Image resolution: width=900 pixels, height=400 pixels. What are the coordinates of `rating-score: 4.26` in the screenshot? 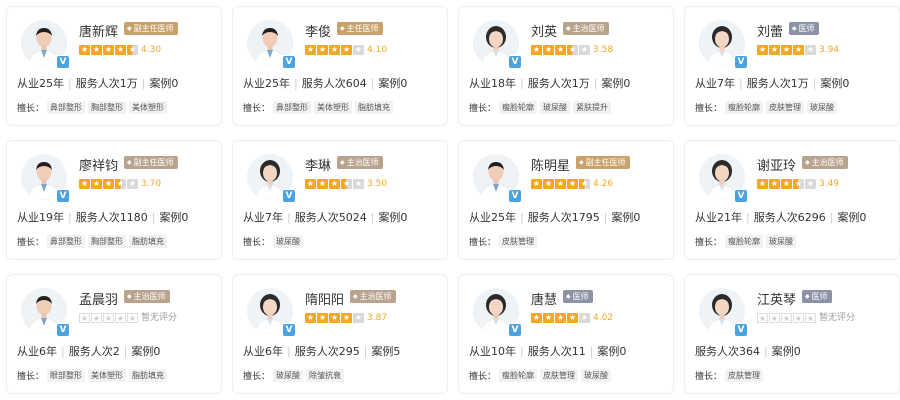 It's located at (603, 184).